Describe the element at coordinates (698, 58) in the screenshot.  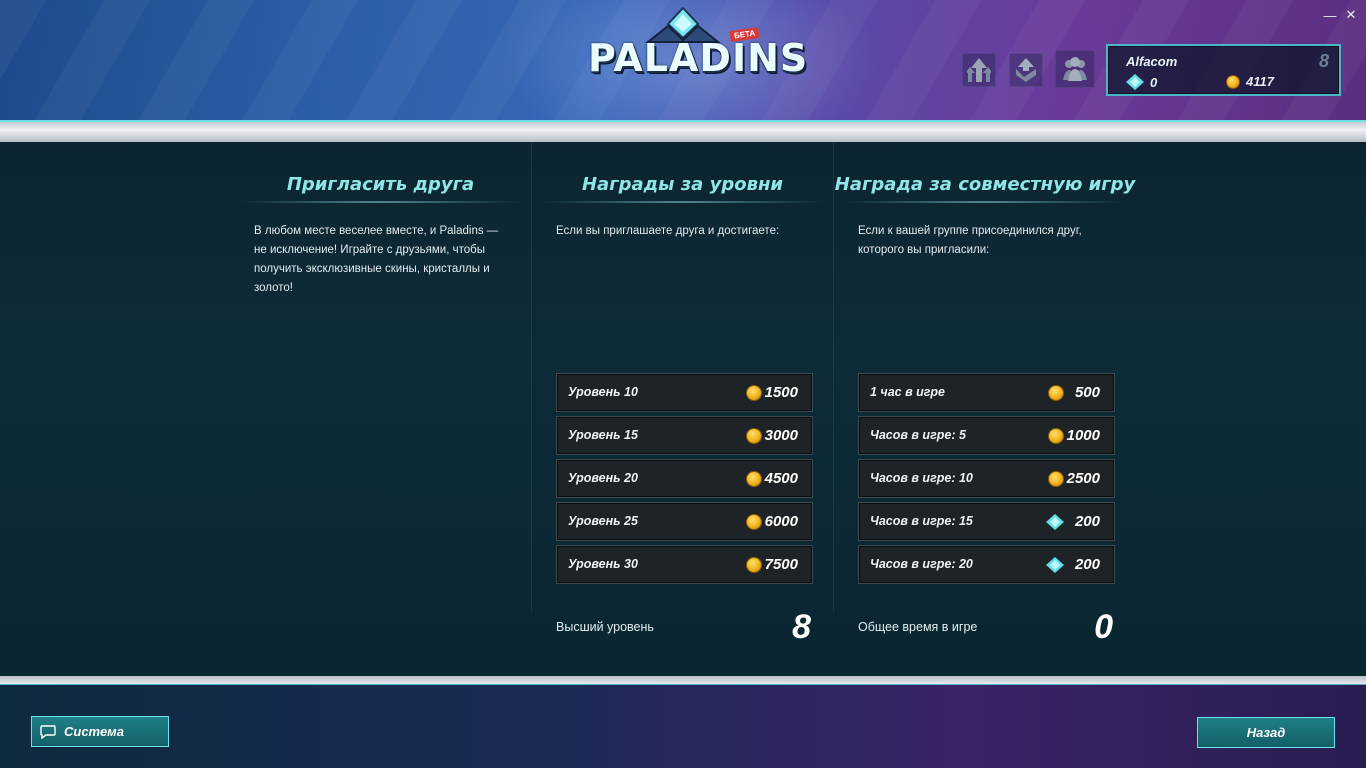
I see `logo-text: PALADINS` at that location.